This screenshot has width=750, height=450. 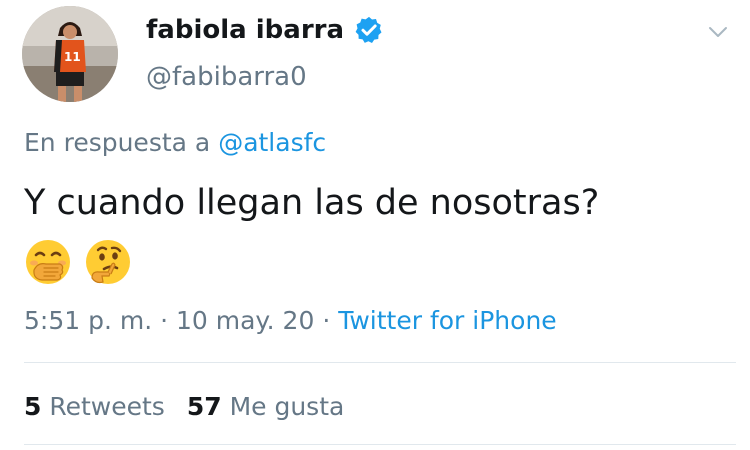 What do you see at coordinates (33, 406) in the screenshot?
I see `retweets-count: 5` at bounding box center [33, 406].